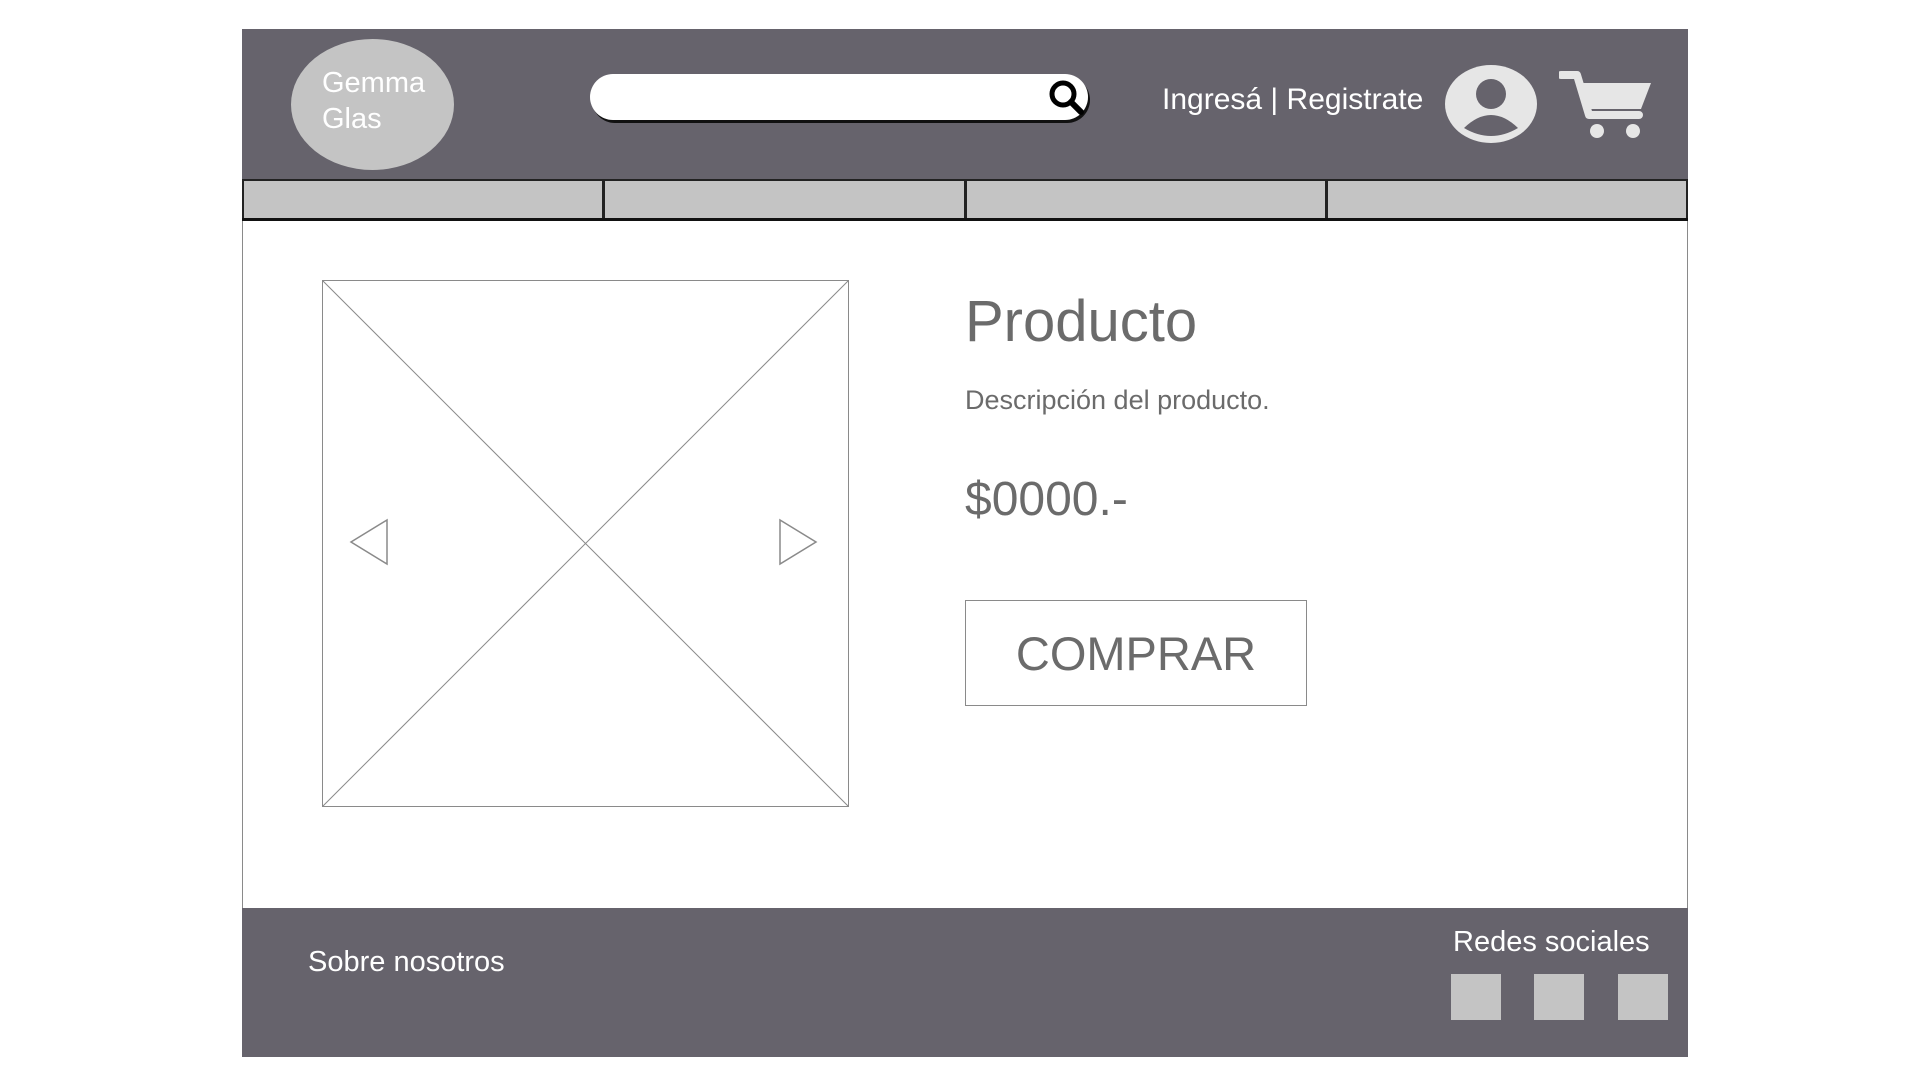 This screenshot has width=1920, height=1080. I want to click on register-link: Registrate, so click(1355, 99).